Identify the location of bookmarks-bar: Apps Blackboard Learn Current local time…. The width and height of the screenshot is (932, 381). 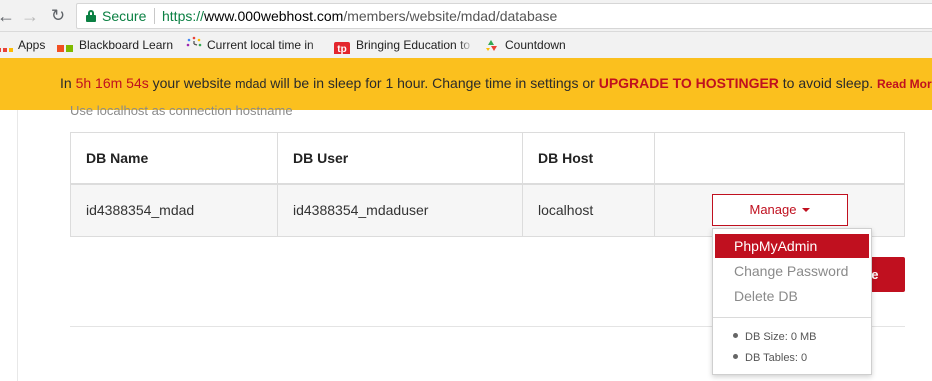
(466, 45).